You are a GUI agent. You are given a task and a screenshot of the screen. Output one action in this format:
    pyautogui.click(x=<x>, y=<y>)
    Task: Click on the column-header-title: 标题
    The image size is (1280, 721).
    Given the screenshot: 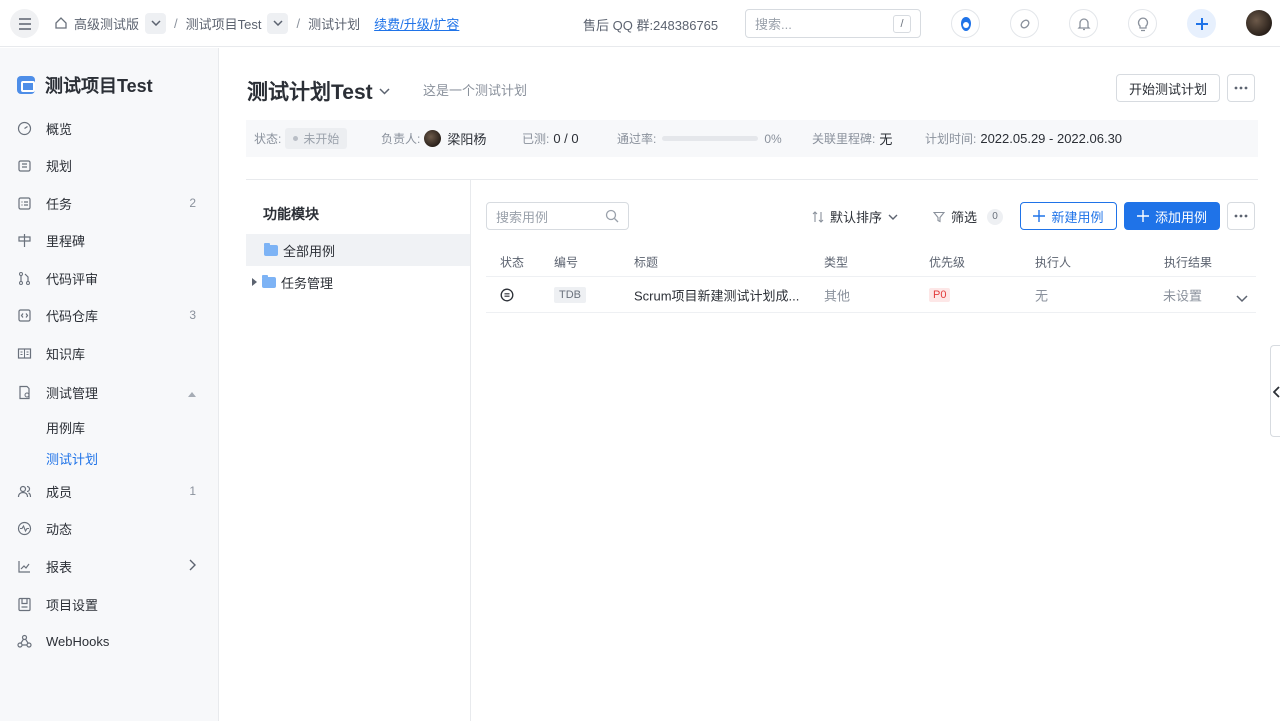 What is the action you would take?
    pyautogui.click(x=646, y=262)
    